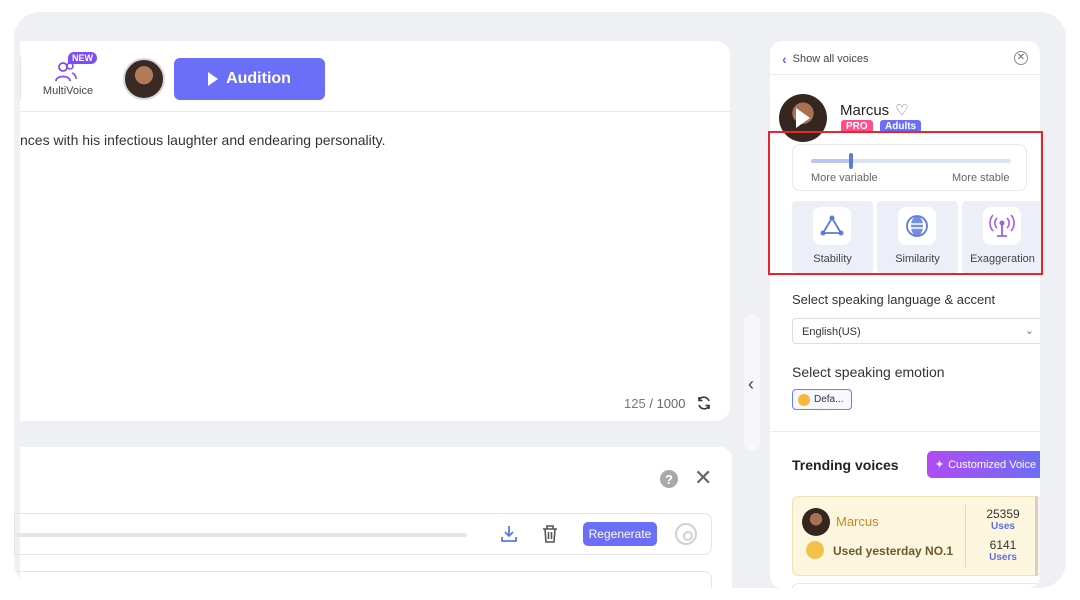 The height and width of the screenshot is (600, 1080). Describe the element at coordinates (68, 91) in the screenshot. I see `multivoice-label: MultiVoice` at that location.